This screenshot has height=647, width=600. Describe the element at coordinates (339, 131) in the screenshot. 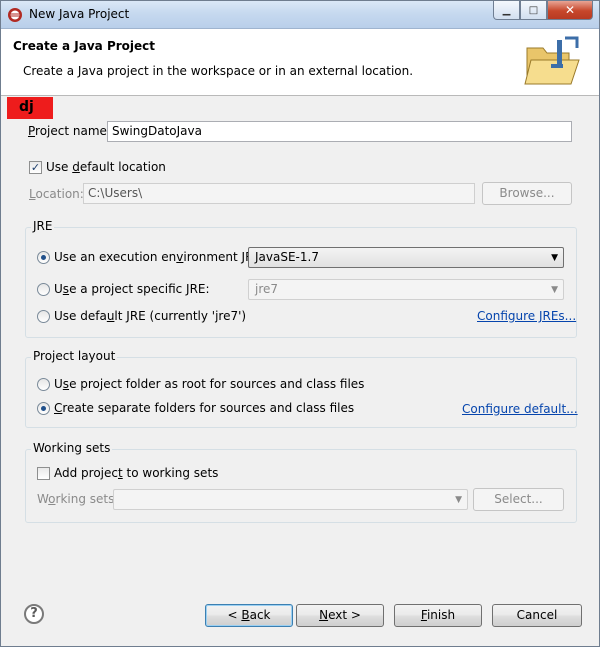

I see `project-name-input: SwingDatoJava` at that location.